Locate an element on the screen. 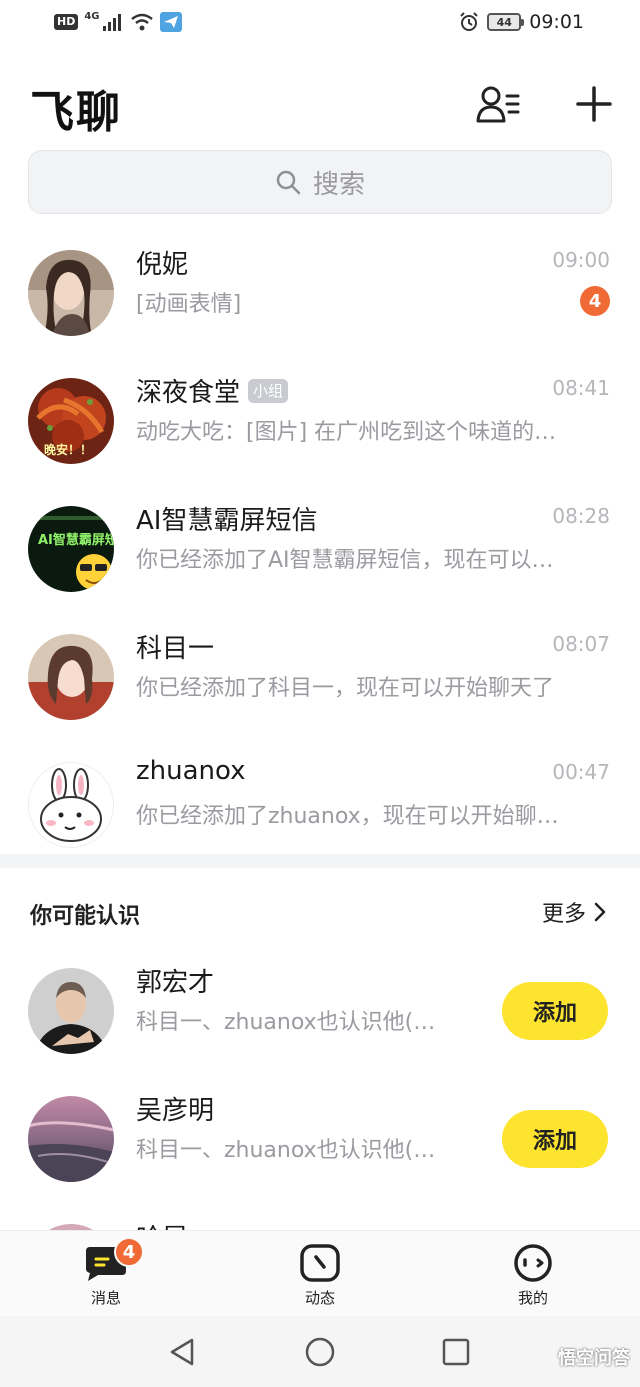  moments-icon is located at coordinates (320, 1263).